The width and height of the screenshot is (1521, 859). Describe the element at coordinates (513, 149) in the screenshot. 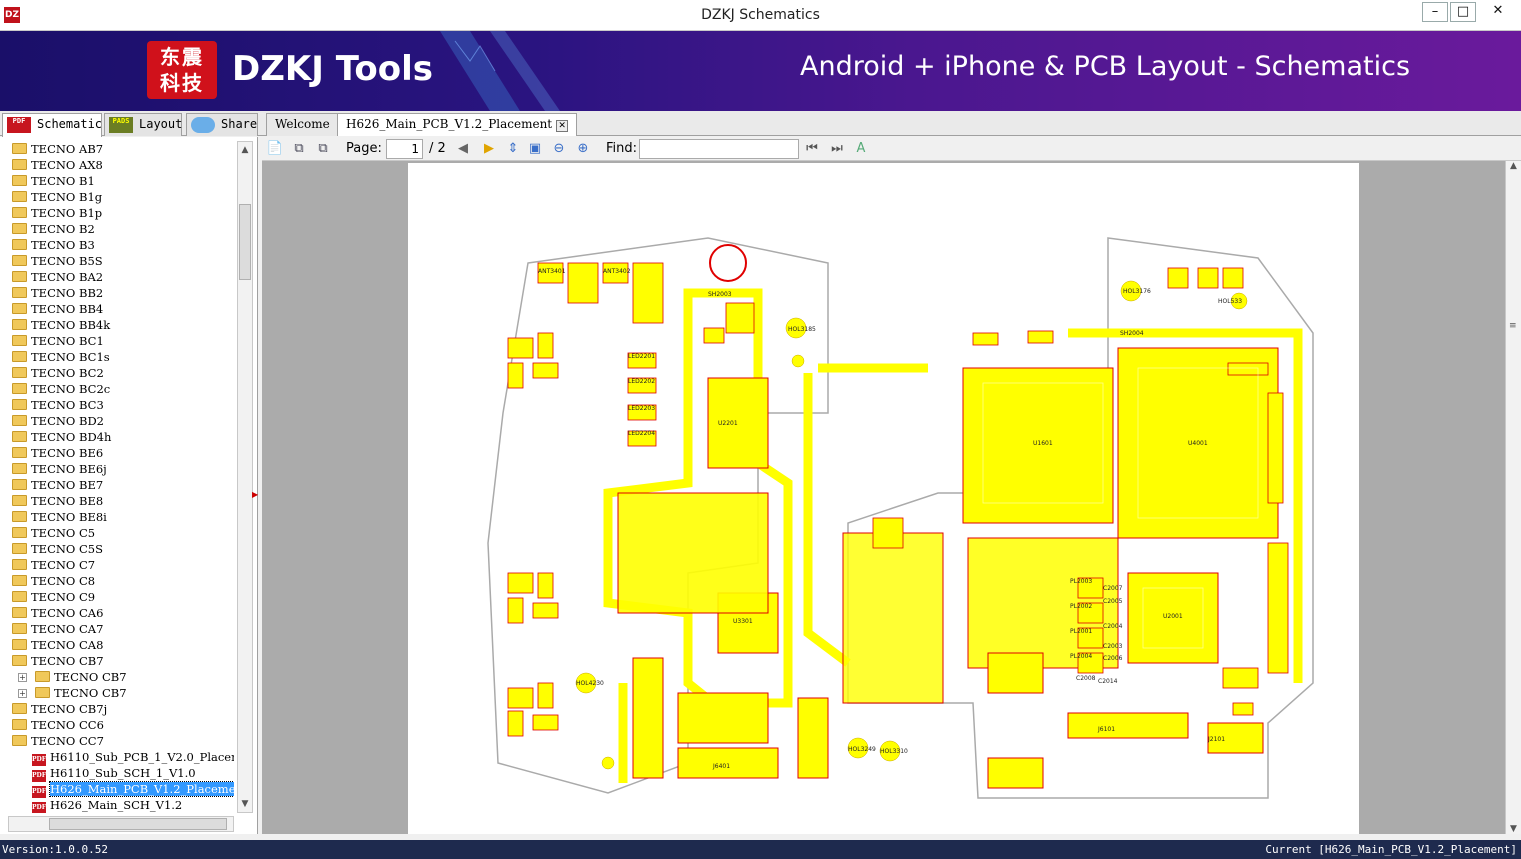

I see `fit-width-icon: ⇕` at that location.